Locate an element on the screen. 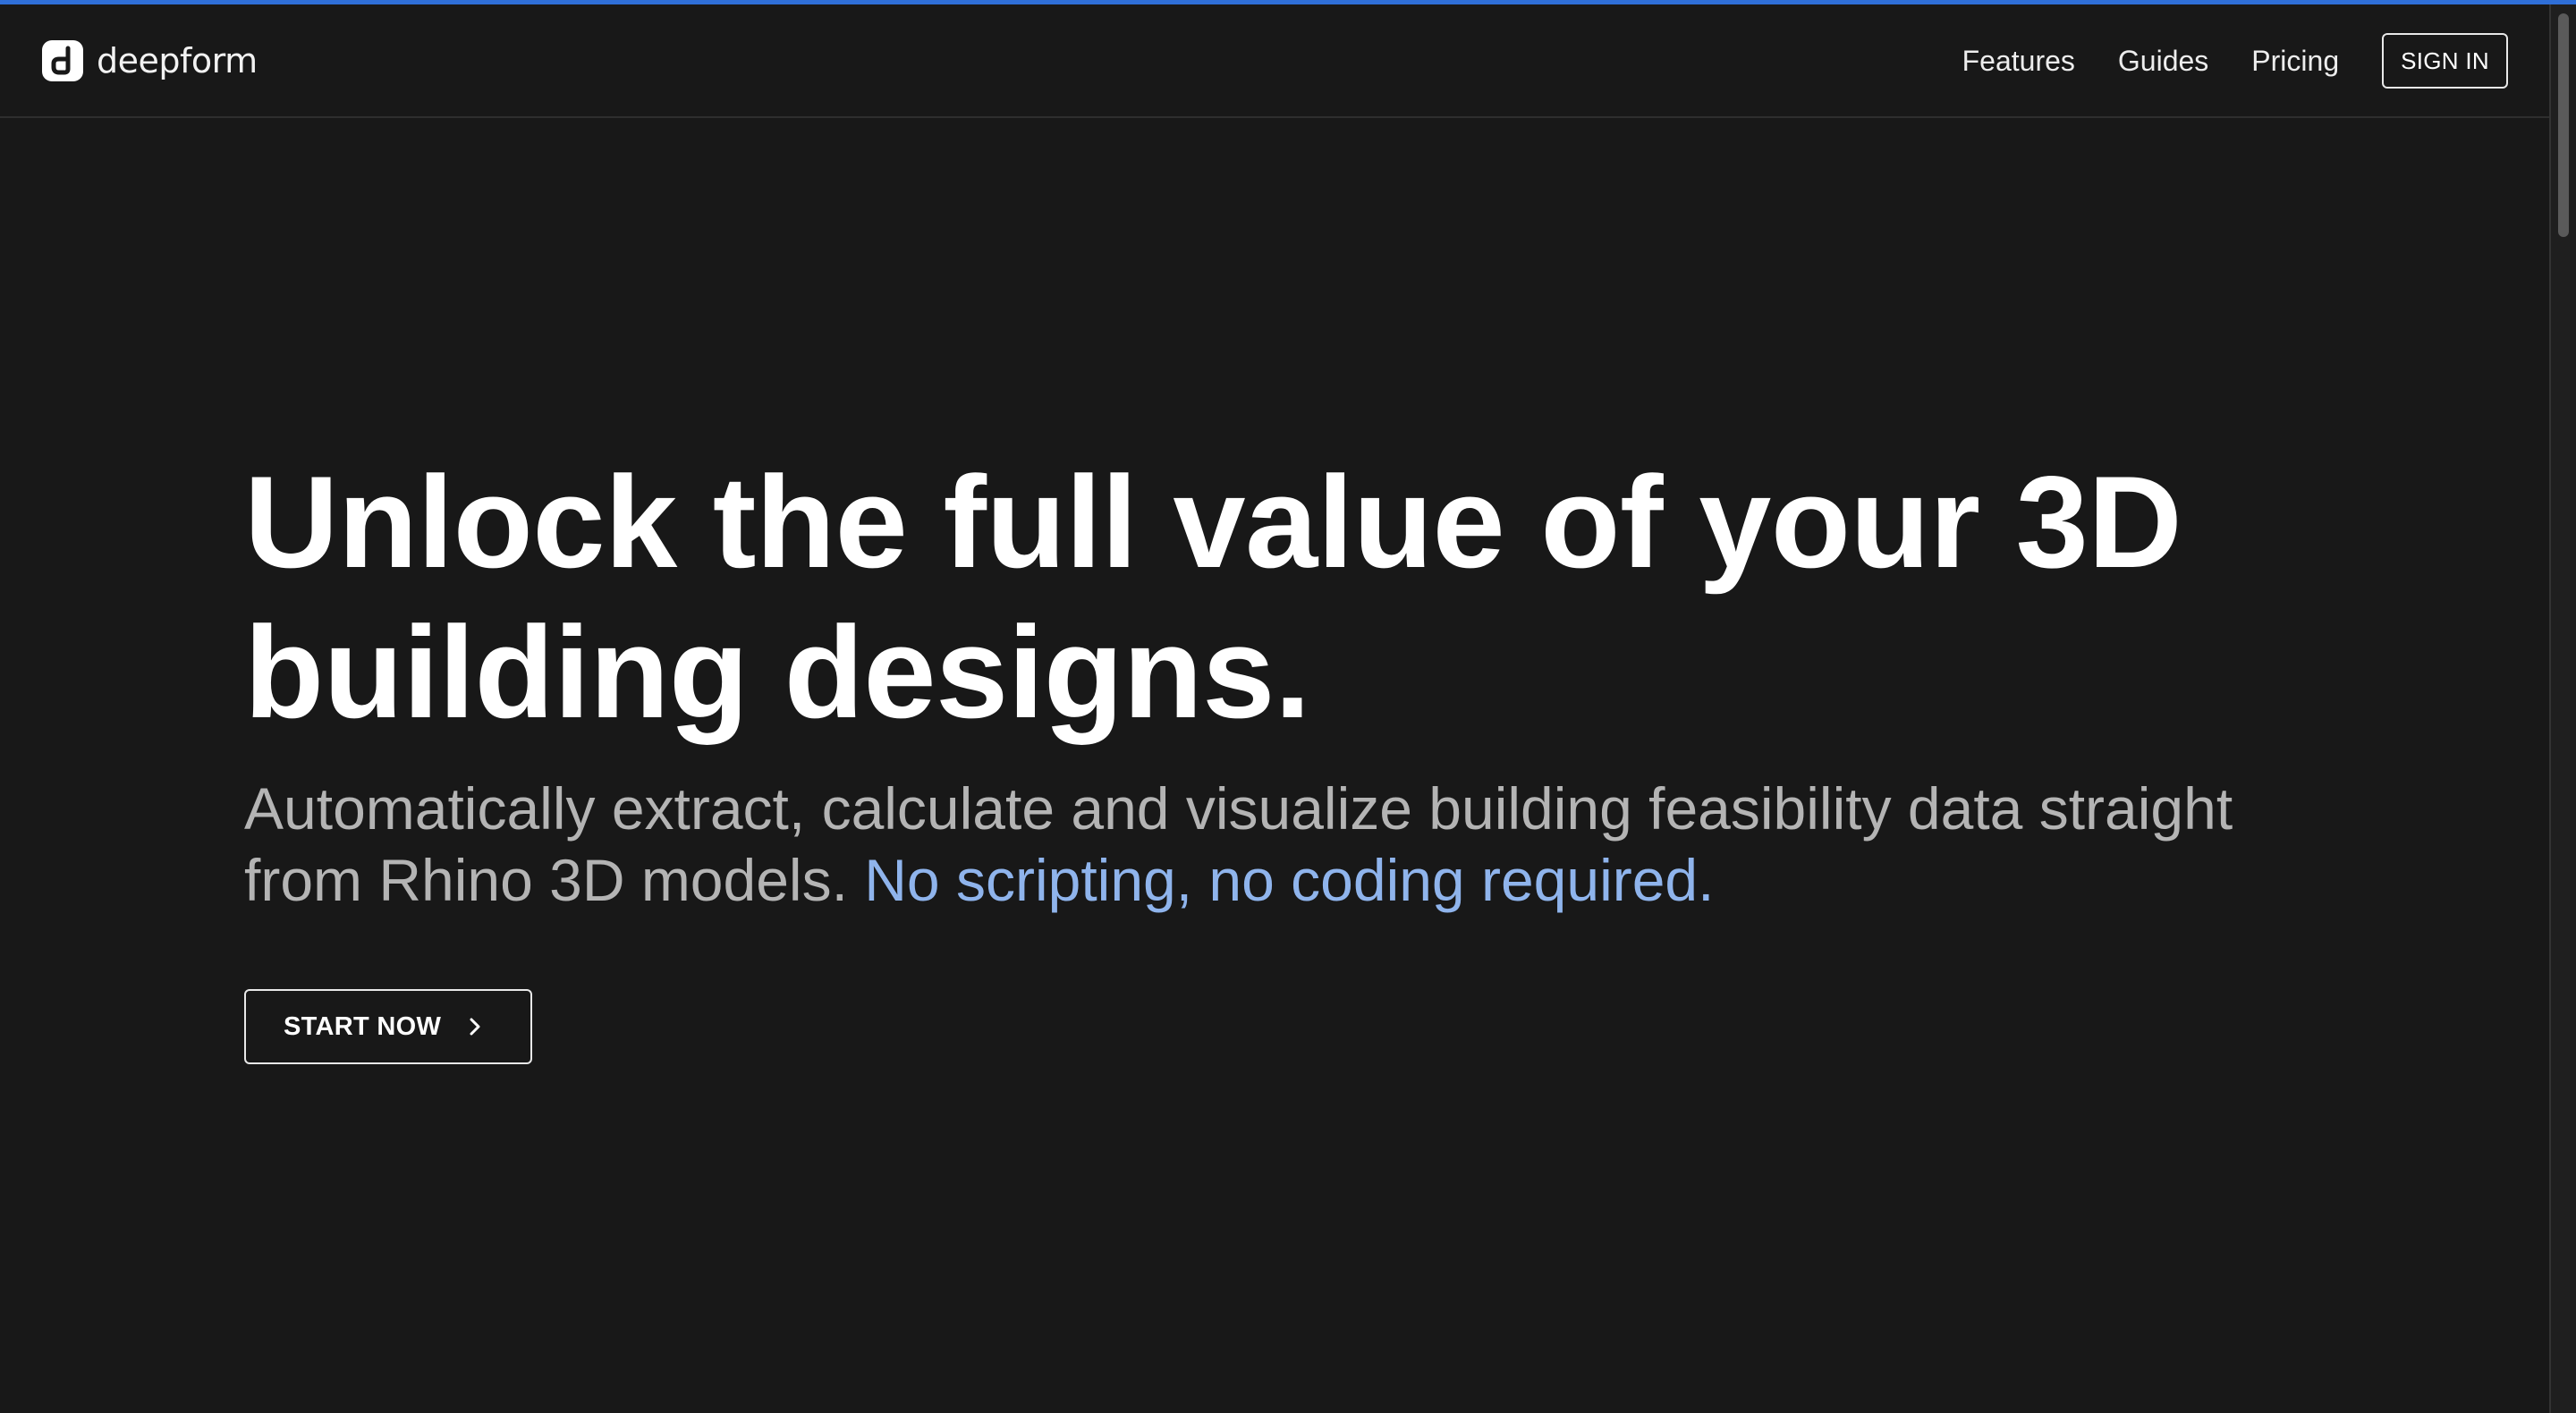  nav-link-guides: Guides is located at coordinates (2163, 61).